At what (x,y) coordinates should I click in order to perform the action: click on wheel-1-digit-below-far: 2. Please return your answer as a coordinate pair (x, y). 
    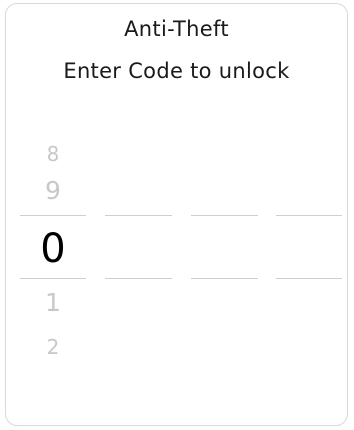
    Looking at the image, I should click on (53, 347).